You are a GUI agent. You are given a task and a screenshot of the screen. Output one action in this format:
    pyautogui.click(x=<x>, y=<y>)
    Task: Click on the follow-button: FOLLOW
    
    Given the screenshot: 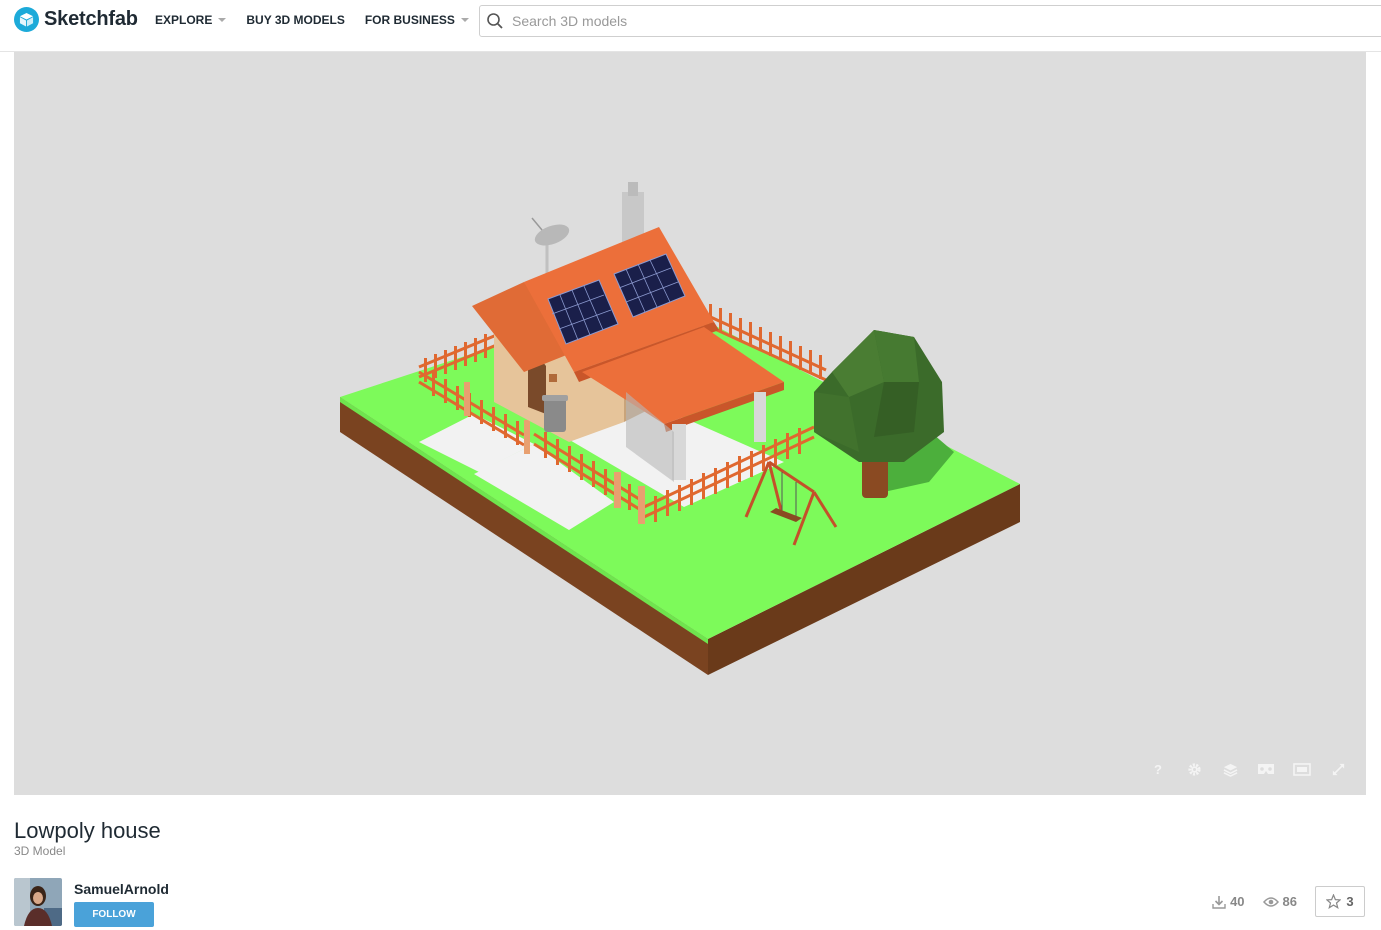 What is the action you would take?
    pyautogui.click(x=114, y=914)
    